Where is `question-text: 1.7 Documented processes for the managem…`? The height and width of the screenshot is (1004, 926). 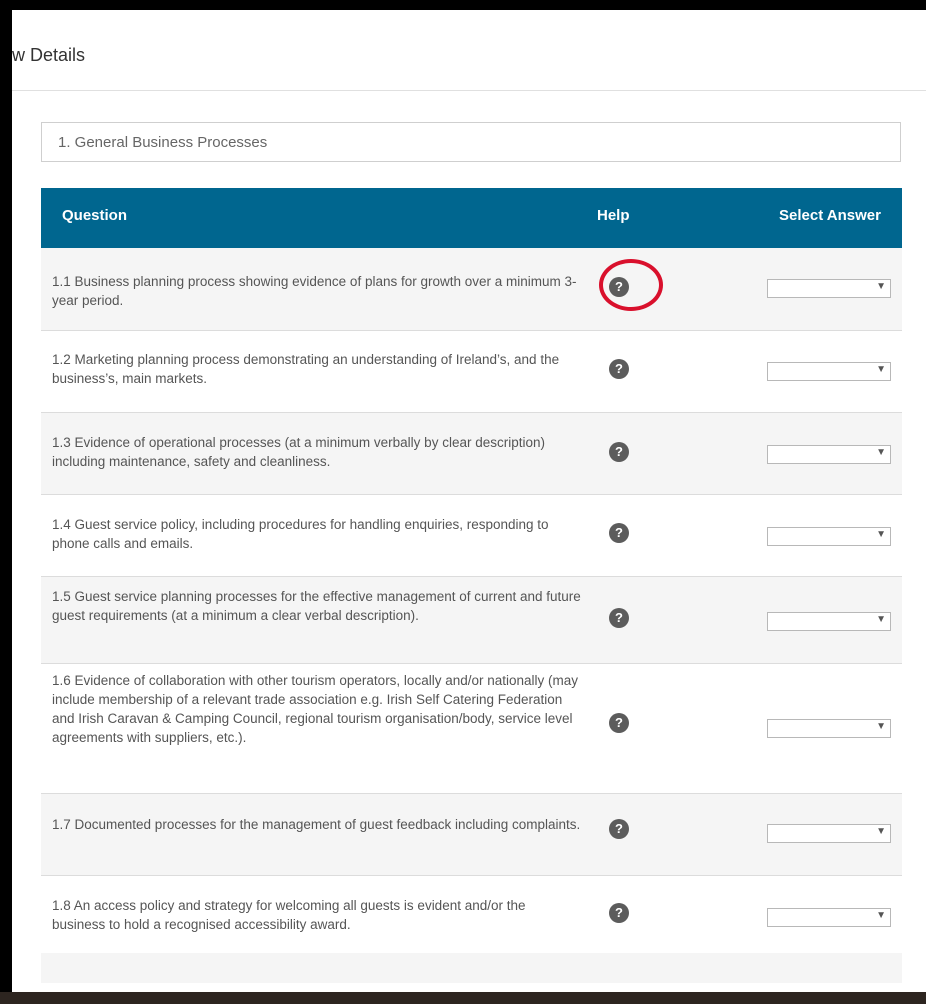
question-text: 1.7 Documented processes for the managem… is located at coordinates (316, 824).